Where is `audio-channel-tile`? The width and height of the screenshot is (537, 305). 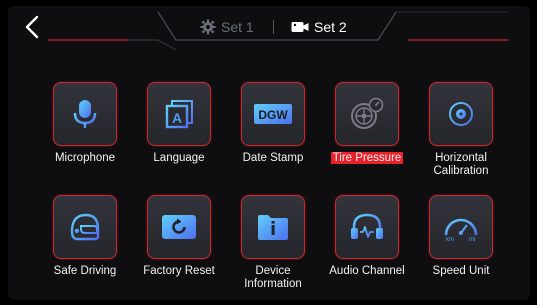
audio-channel-tile is located at coordinates (367, 227).